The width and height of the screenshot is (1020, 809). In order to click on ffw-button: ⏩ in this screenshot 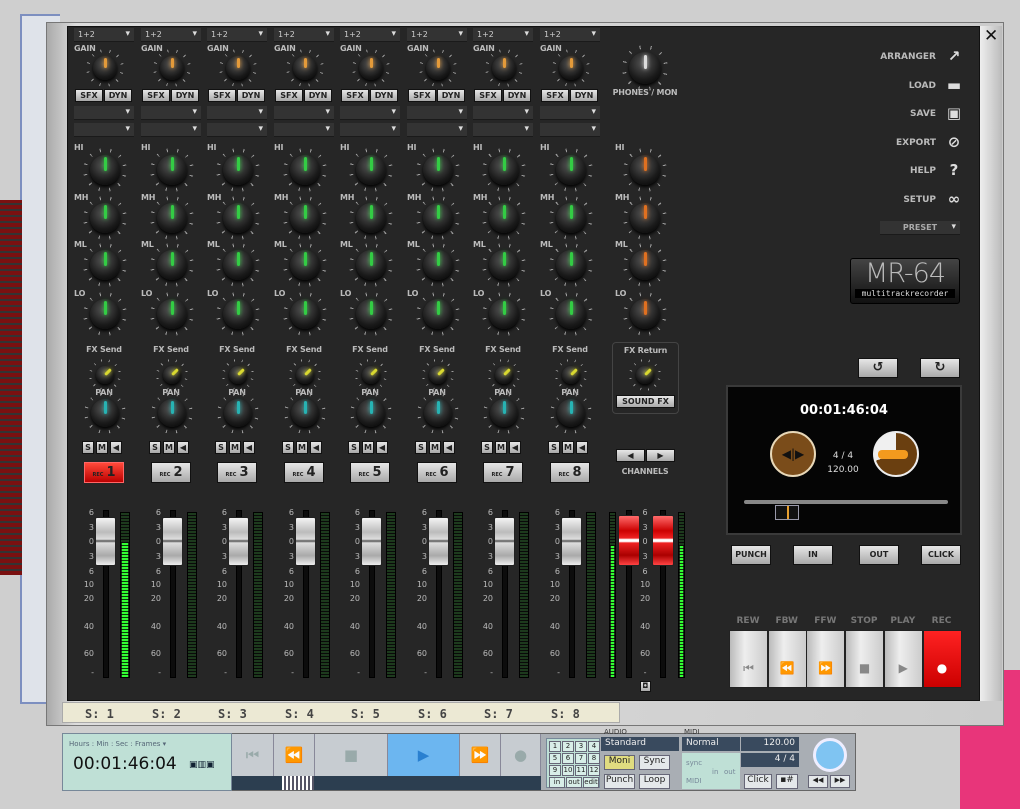, I will do `click(826, 659)`.